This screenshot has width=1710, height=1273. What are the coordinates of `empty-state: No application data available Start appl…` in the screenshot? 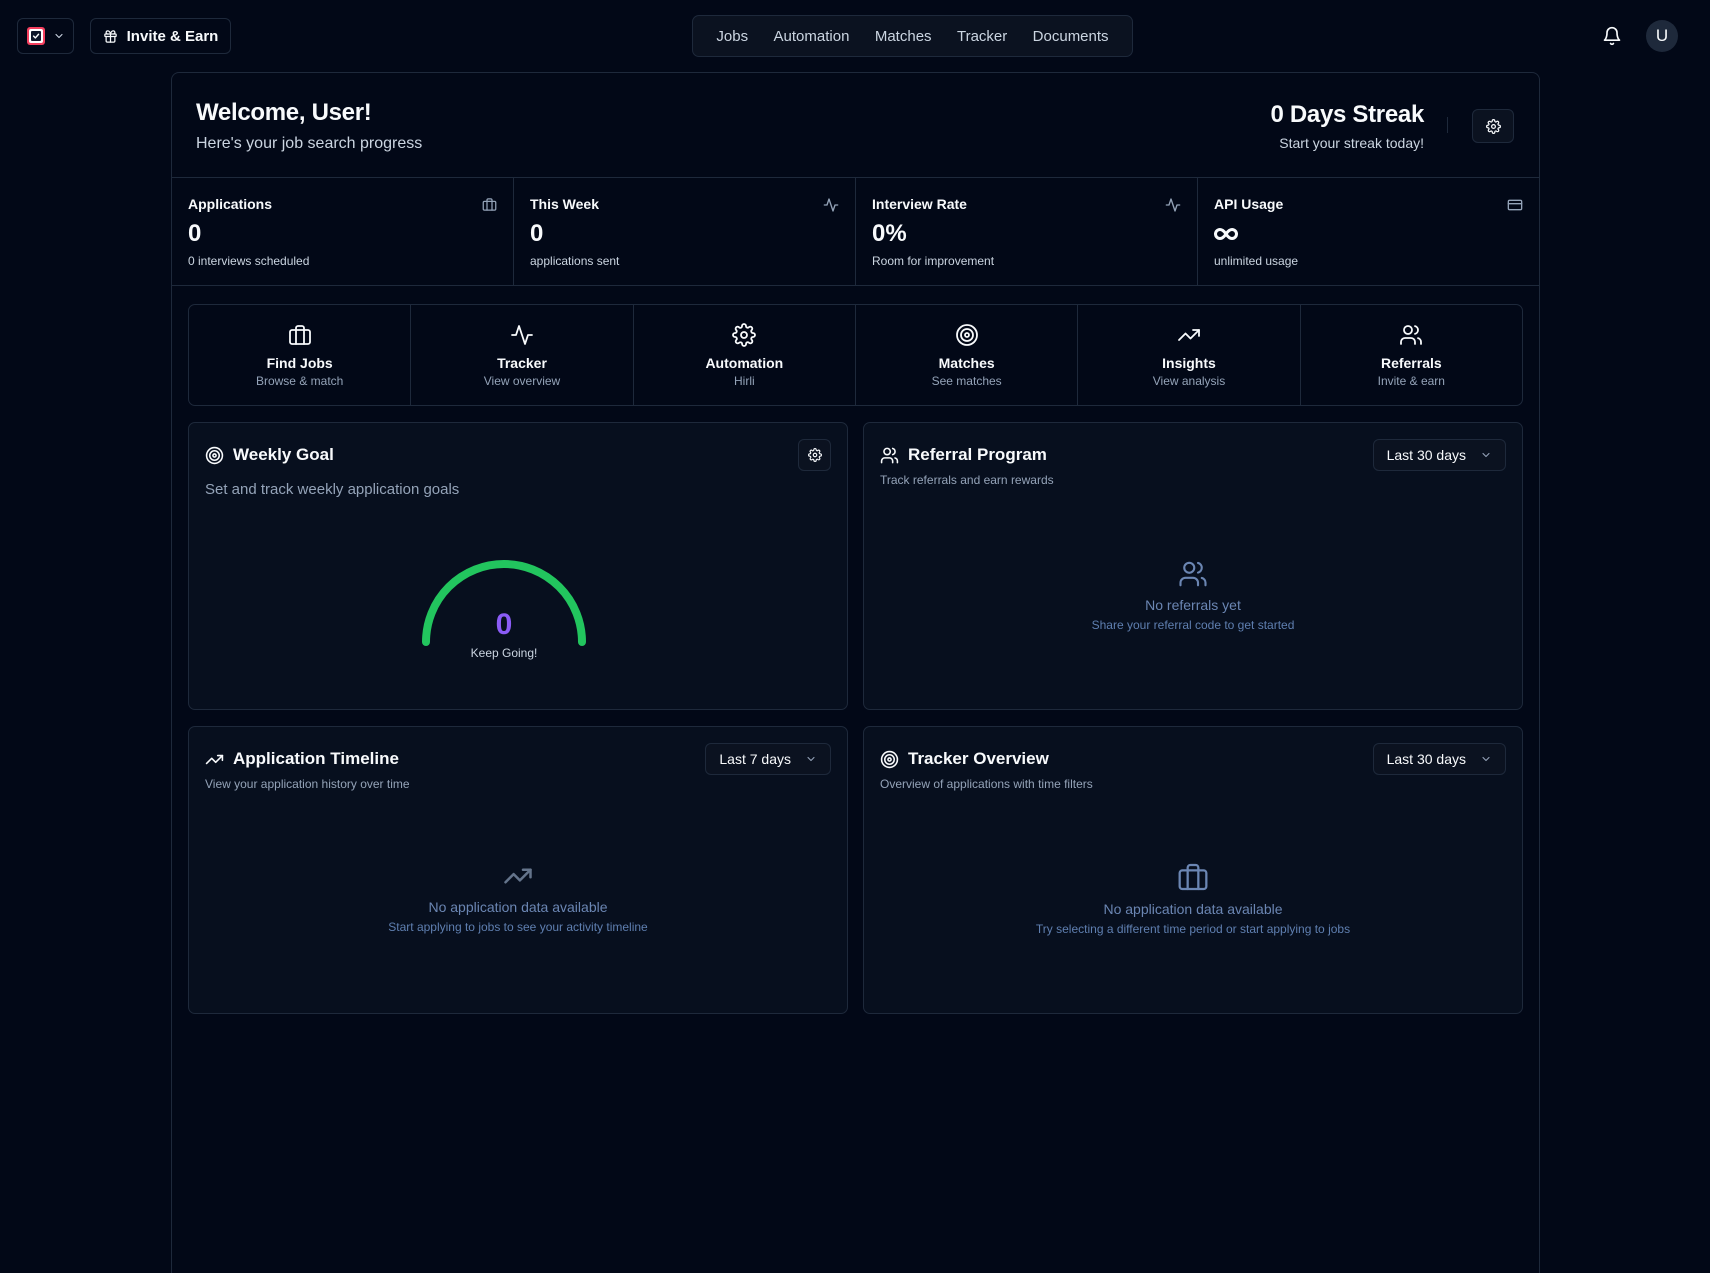 It's located at (518, 897).